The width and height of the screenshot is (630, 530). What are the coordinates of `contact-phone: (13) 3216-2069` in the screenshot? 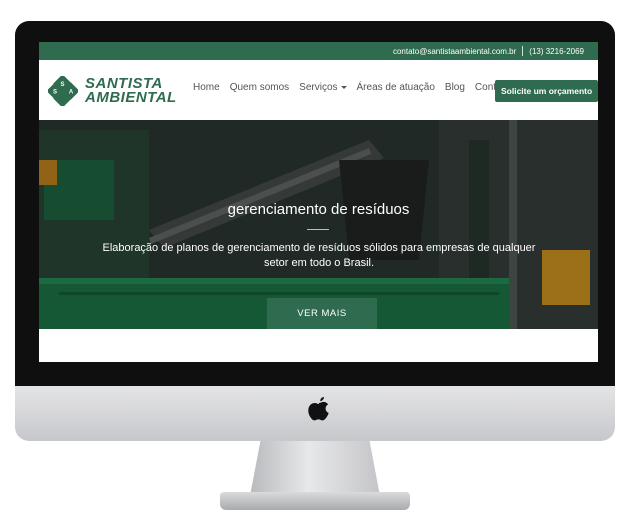 It's located at (560, 51).